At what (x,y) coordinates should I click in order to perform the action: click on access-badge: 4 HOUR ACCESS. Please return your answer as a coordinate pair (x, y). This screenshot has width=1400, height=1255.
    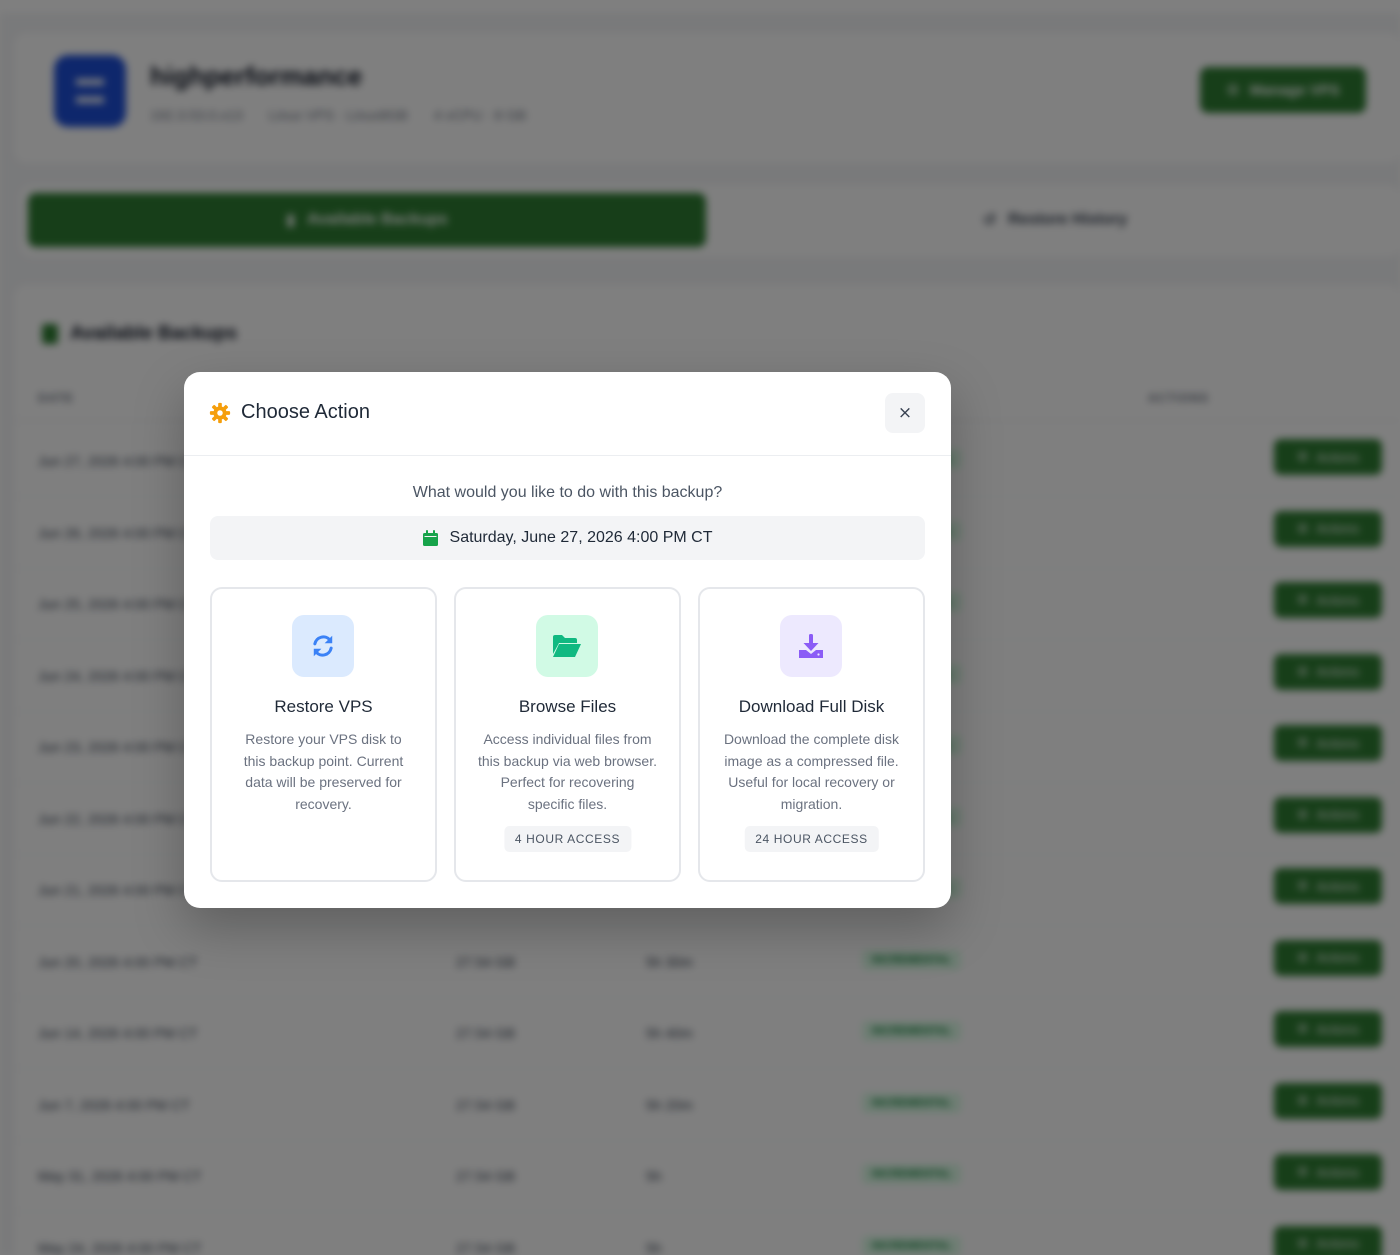
    Looking at the image, I should click on (567, 839).